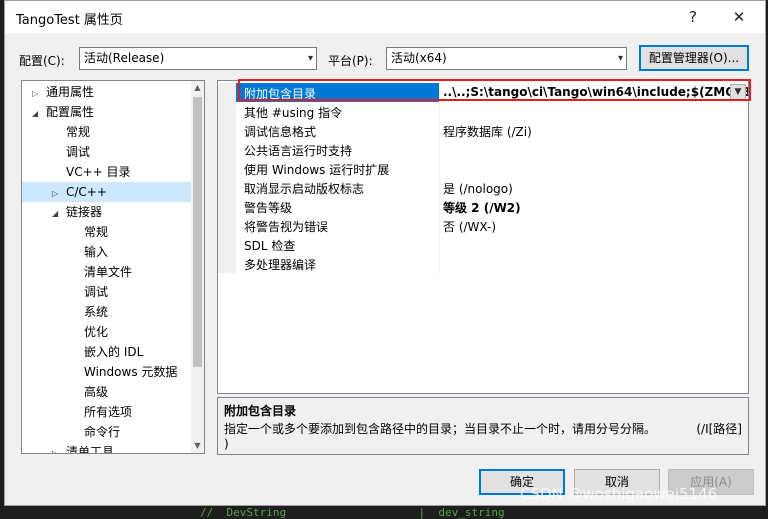 Image resolution: width=768 pixels, height=519 pixels. I want to click on config-label: 配置(C):, so click(42, 61).